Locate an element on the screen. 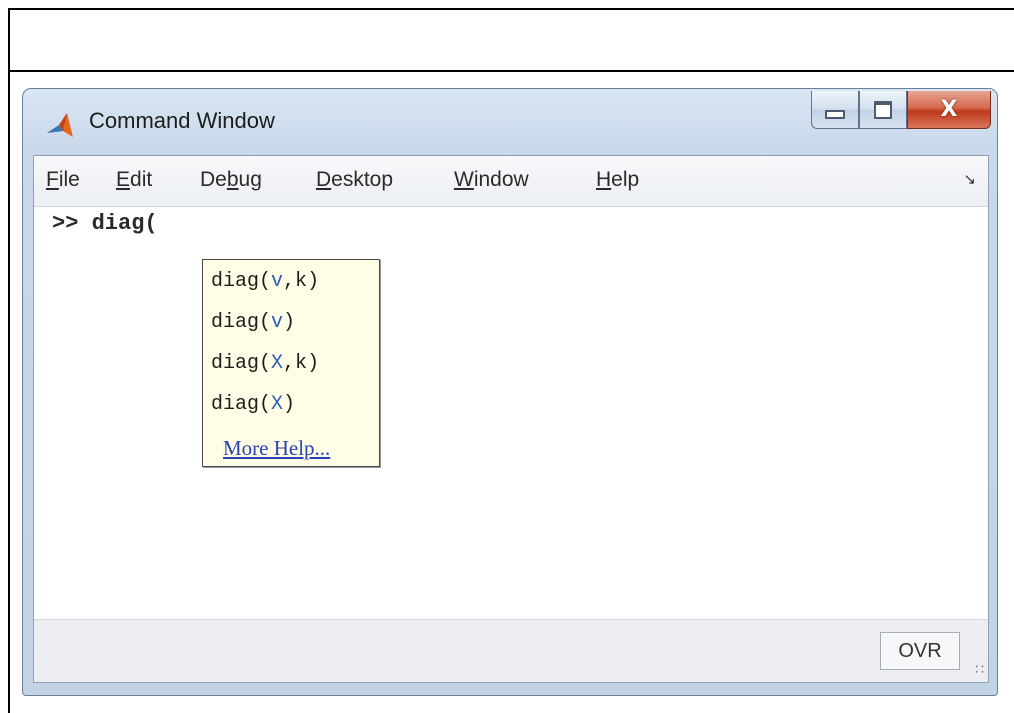  maximize-button is located at coordinates (883, 110).